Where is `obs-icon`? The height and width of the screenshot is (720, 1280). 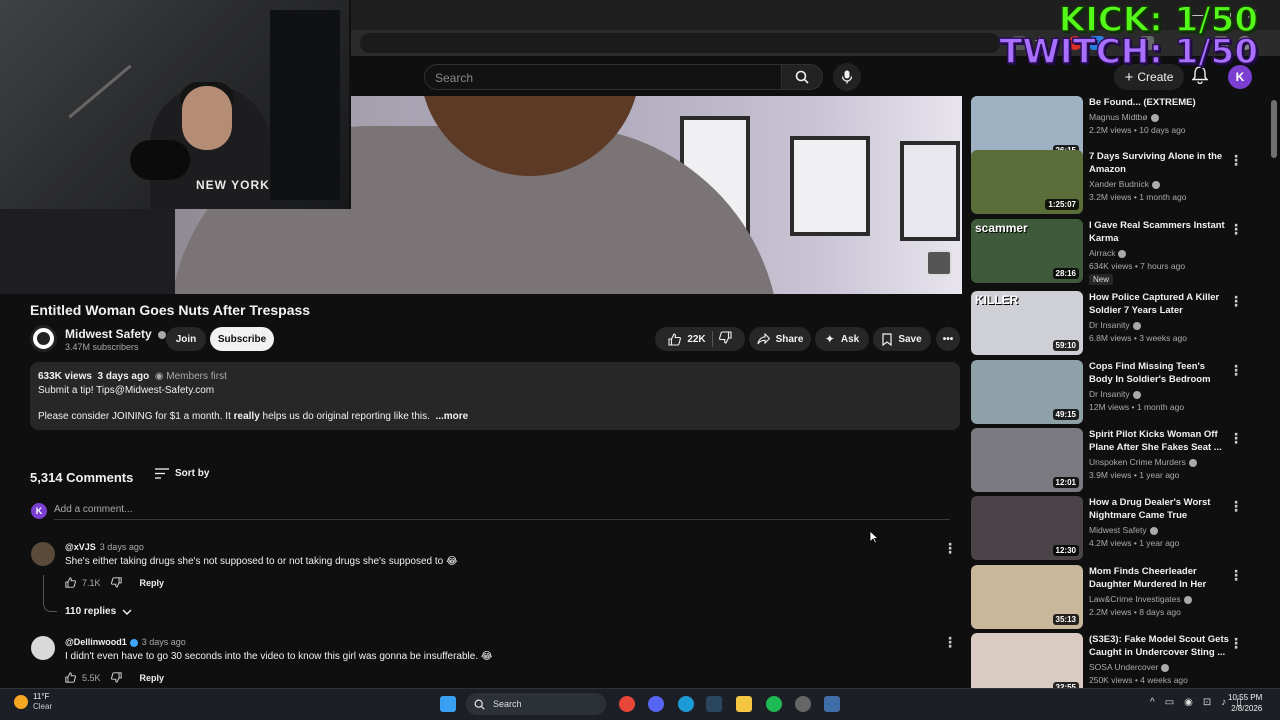 obs-icon is located at coordinates (803, 704).